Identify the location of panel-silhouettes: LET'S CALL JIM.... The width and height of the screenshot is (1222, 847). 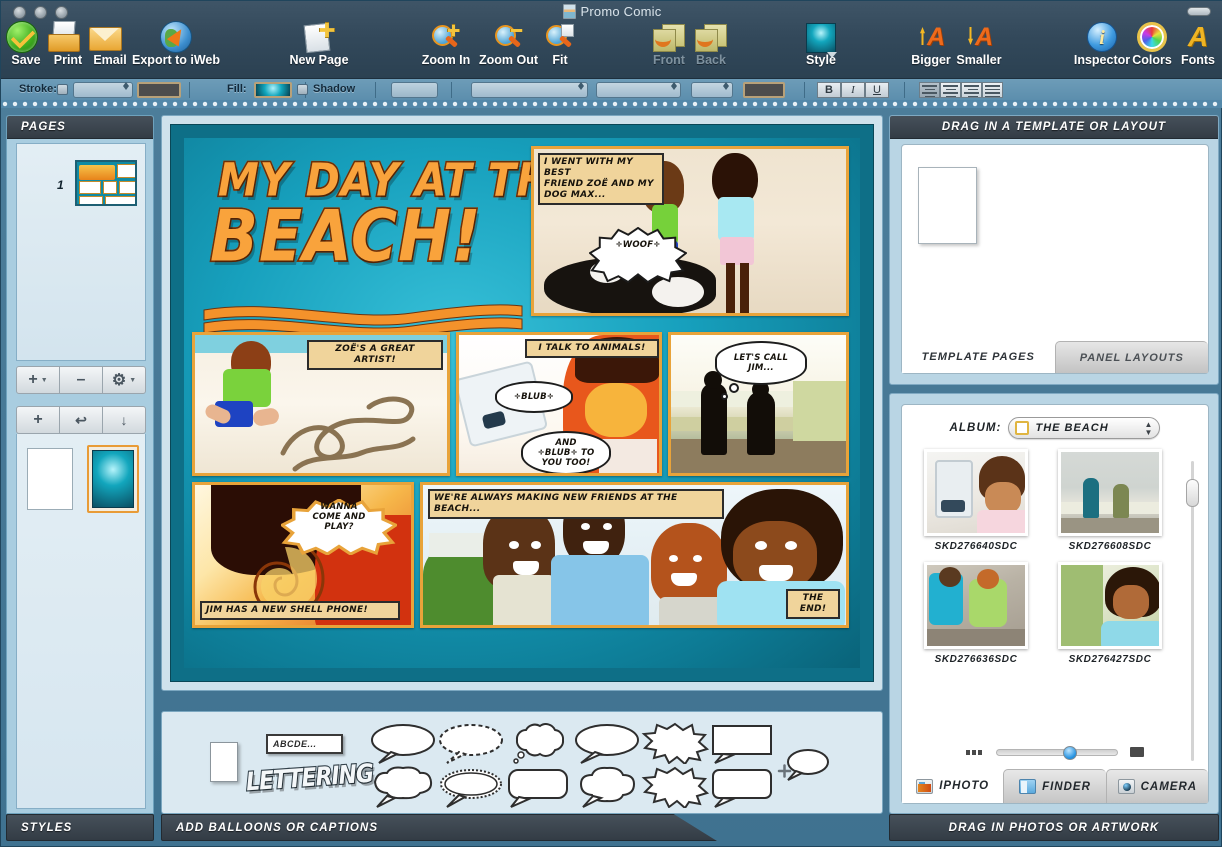
(758, 404).